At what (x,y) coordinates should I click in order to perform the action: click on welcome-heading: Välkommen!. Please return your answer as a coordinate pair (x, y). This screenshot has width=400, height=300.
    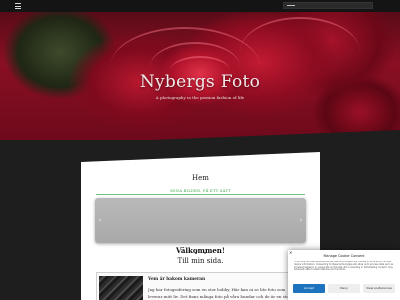
    Looking at the image, I should click on (200, 250).